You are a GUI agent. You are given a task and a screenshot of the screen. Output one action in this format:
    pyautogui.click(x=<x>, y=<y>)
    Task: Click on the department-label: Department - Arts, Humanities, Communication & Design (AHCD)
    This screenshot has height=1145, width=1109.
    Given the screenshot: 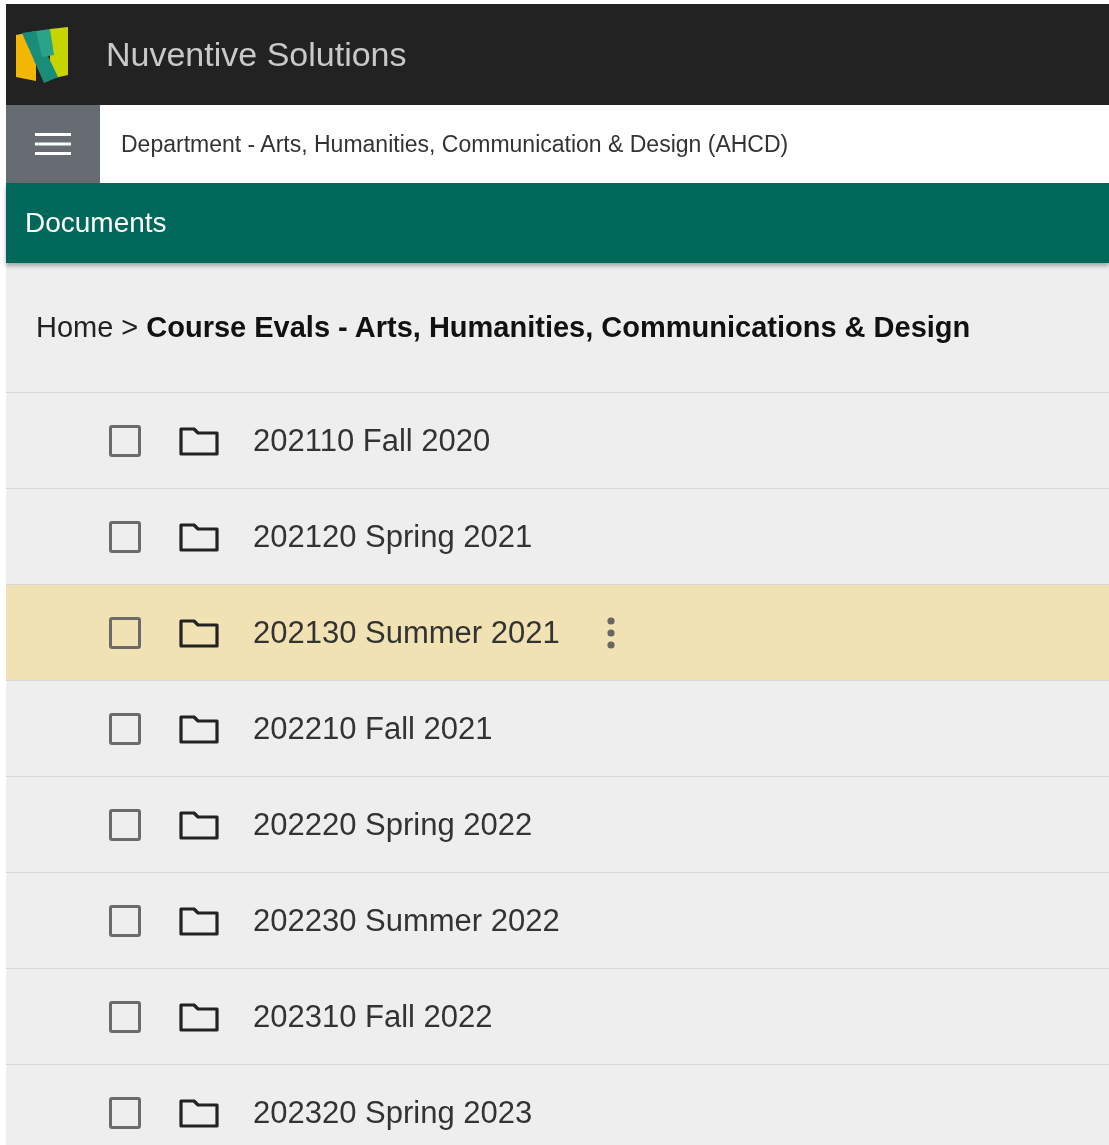 What is the action you would take?
    pyautogui.click(x=454, y=144)
    